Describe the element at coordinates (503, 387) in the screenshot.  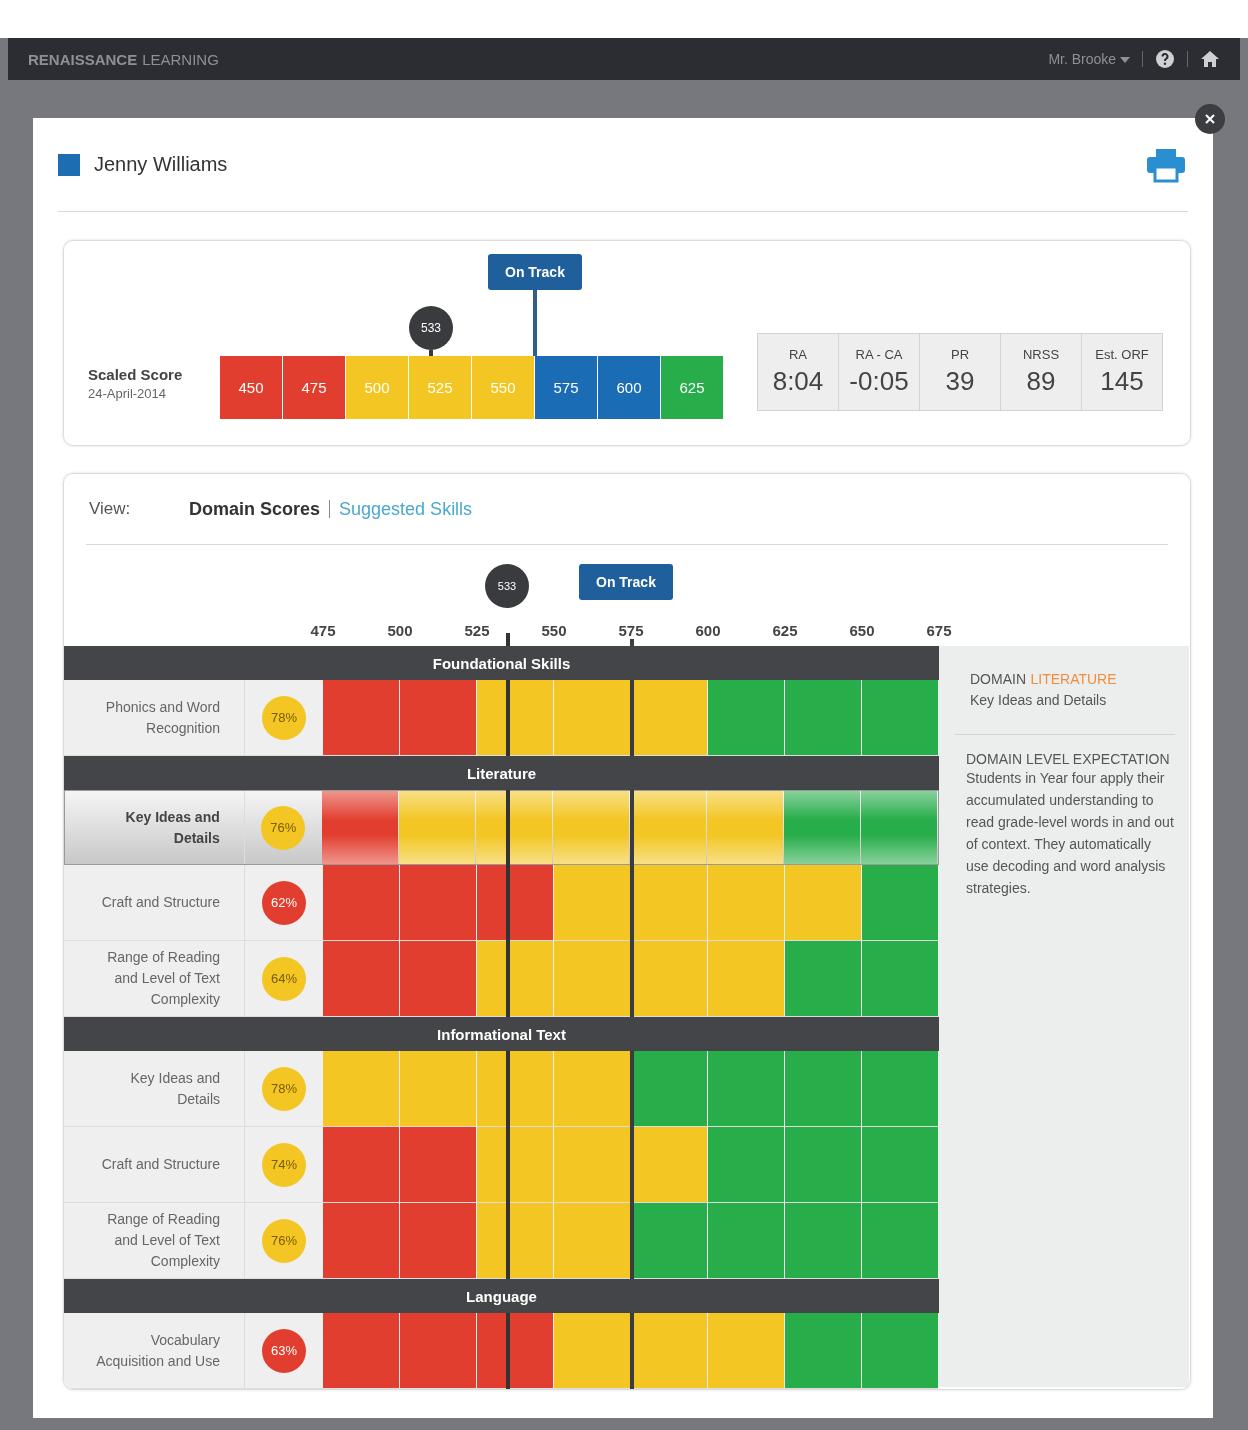
I see `score-band: 550` at that location.